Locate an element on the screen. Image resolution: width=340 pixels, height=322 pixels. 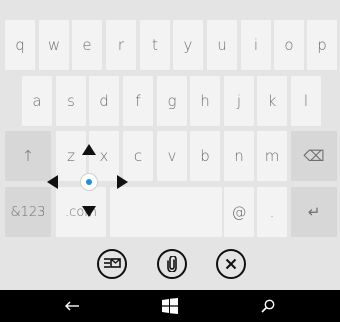
system-navigation-bar is located at coordinates (170, 306).